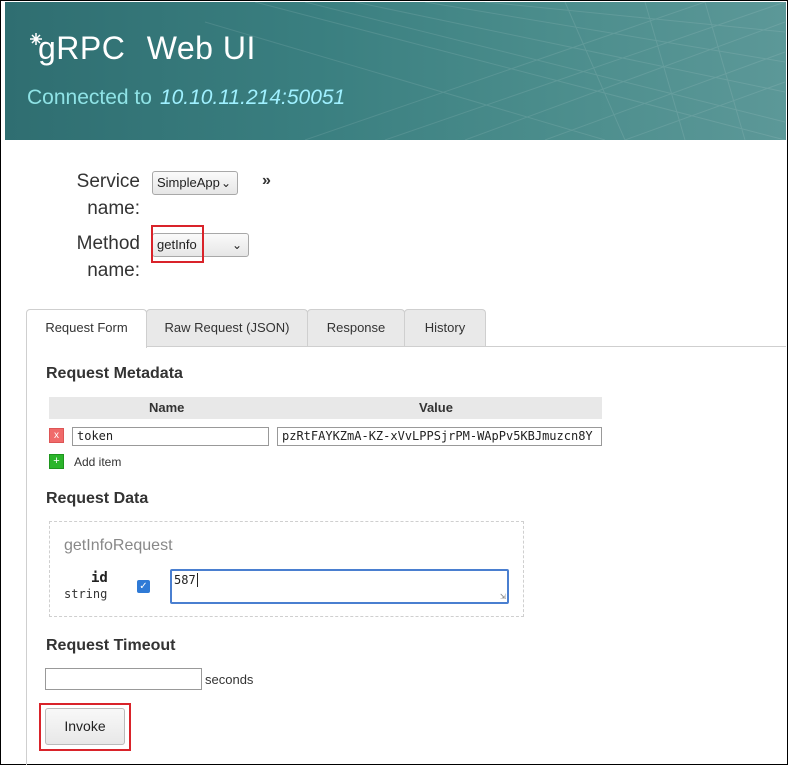  Describe the element at coordinates (99, 578) in the screenshot. I see `field-name: id` at that location.